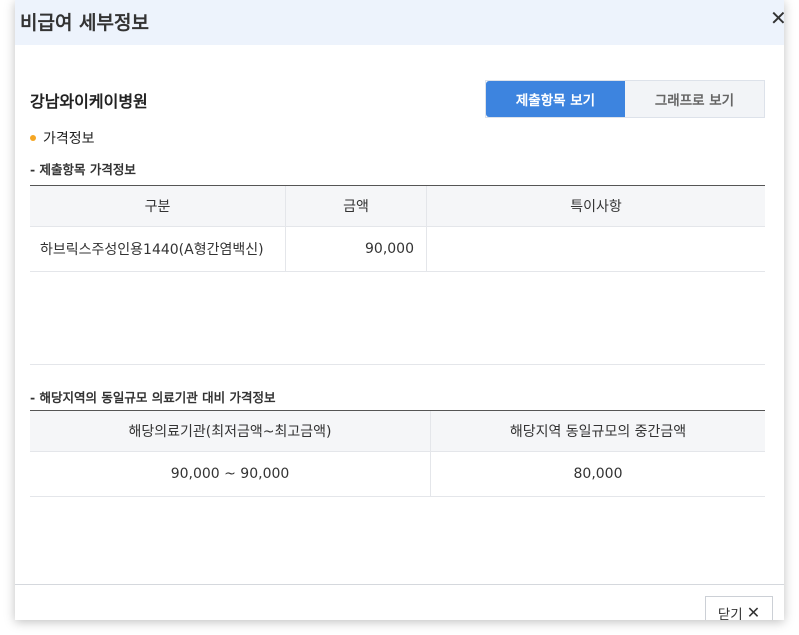 The image size is (799, 635). What do you see at coordinates (397, 364) in the screenshot?
I see `divider` at bounding box center [397, 364].